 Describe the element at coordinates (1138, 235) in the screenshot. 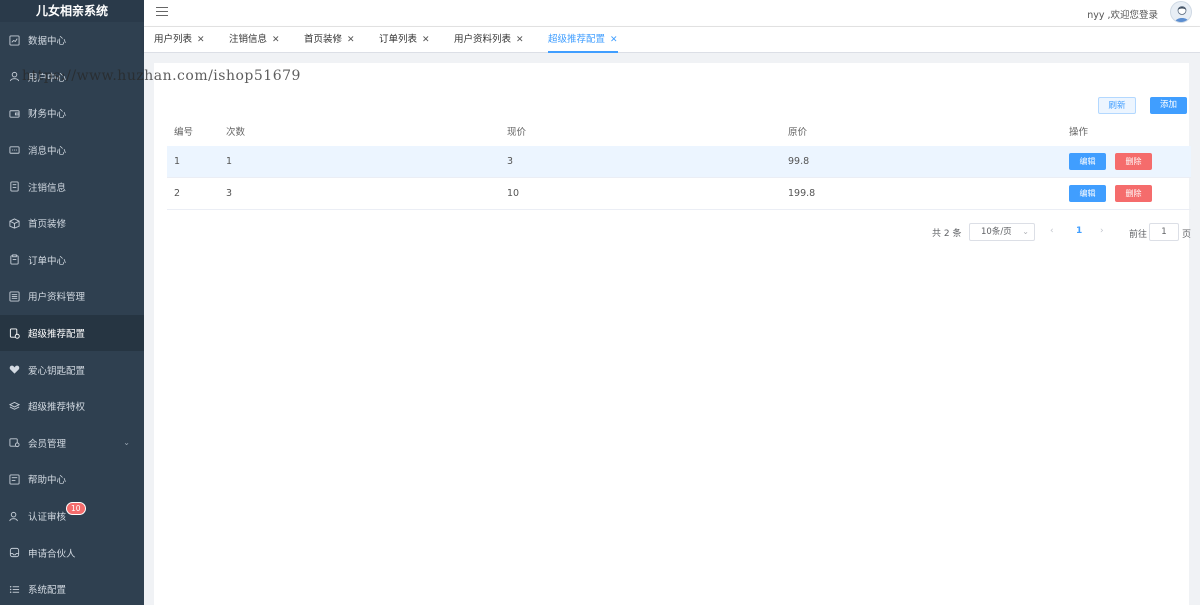

I see `goto-label: 前往` at that location.